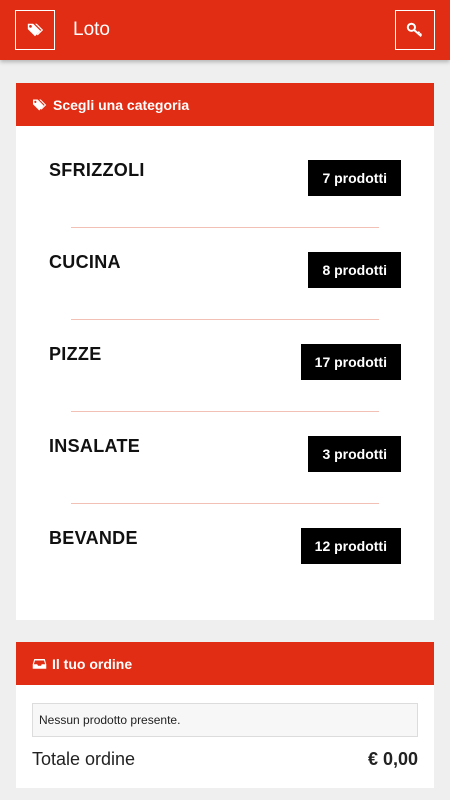  What do you see at coordinates (225, 366) in the screenshot?
I see `category-item-pizze: PIZZE 17 prodotti` at bounding box center [225, 366].